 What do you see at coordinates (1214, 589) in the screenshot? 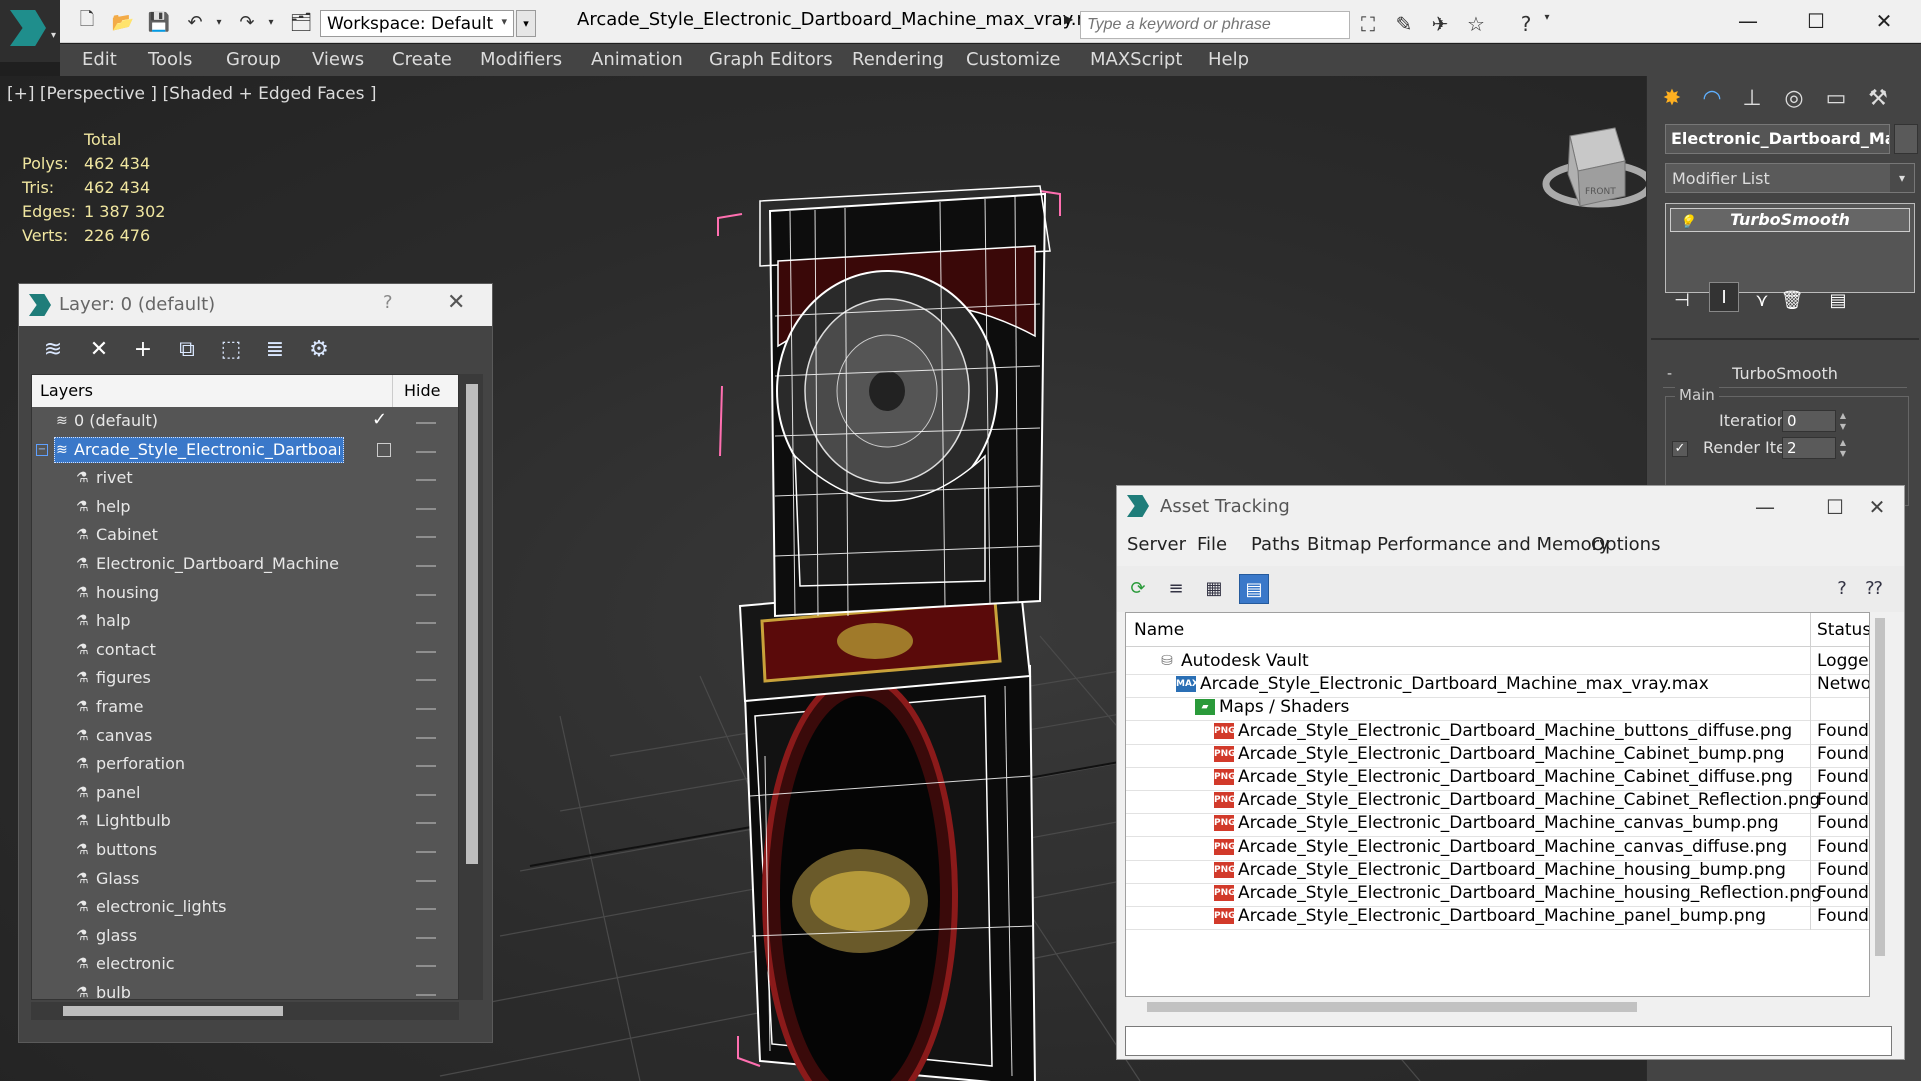
I see `thumbnail-view-icon: ▦` at bounding box center [1214, 589].